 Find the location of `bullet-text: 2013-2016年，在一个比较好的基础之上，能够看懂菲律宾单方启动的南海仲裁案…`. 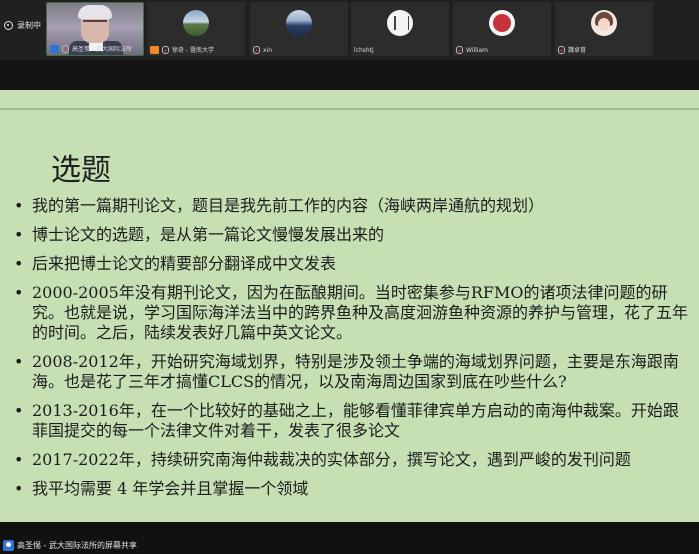

bullet-text: 2013-2016年，在一个比较好的基础之上，能够看懂菲律宾单方启动的南海仲裁案… is located at coordinates (355, 420).